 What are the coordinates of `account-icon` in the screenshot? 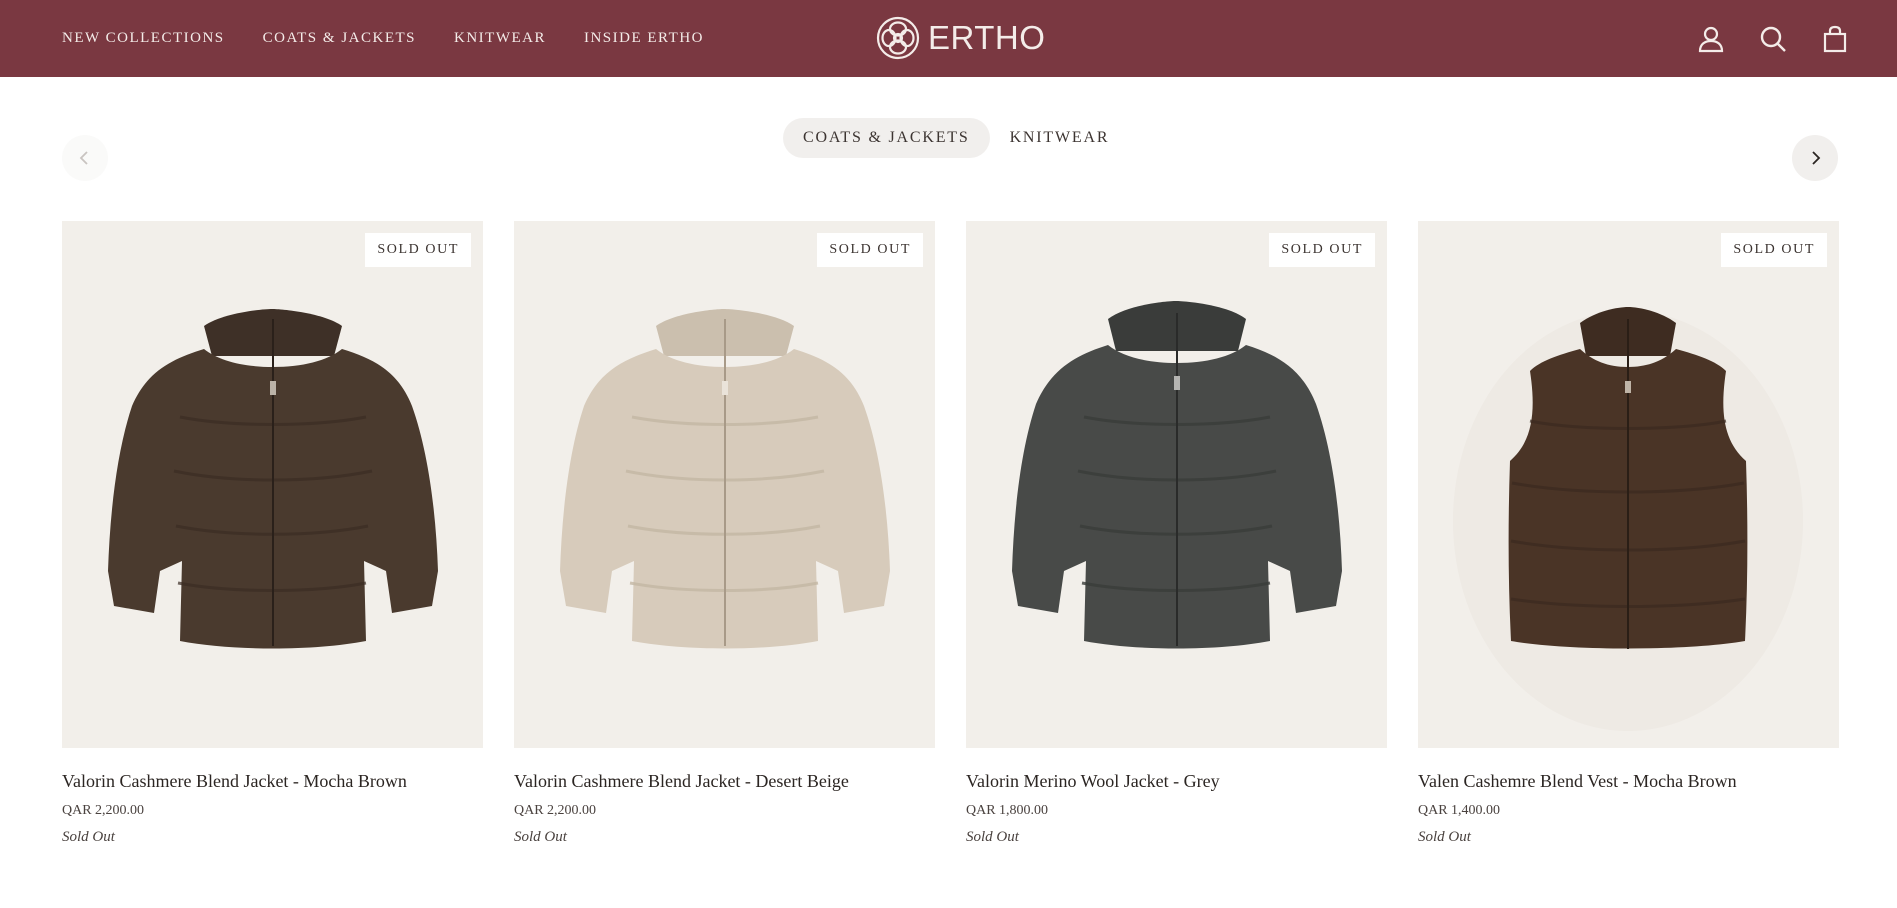 It's located at (1711, 39).